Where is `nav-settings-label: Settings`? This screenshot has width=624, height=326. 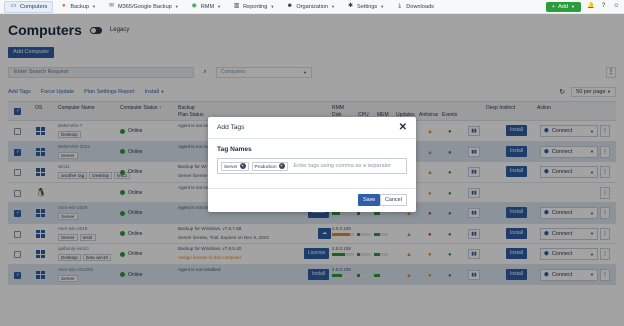 nav-settings-label: Settings is located at coordinates (367, 6).